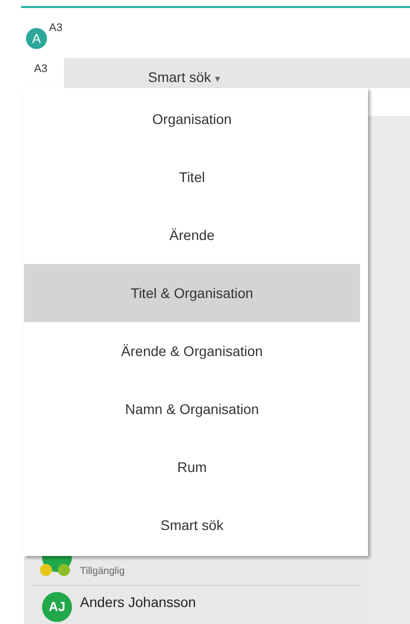 The image size is (410, 624). Describe the element at coordinates (57, 607) in the screenshot. I see `contact-avatar: AJ` at that location.